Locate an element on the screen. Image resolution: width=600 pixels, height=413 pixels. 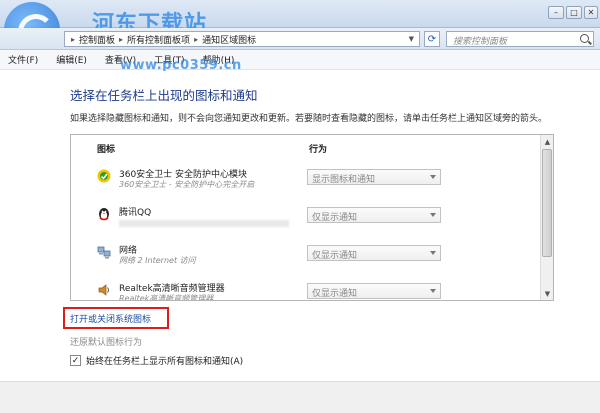
list-item-network: 网络 网络 2 Internet 访问 仅显示通知 is located at coordinates (306, 257).